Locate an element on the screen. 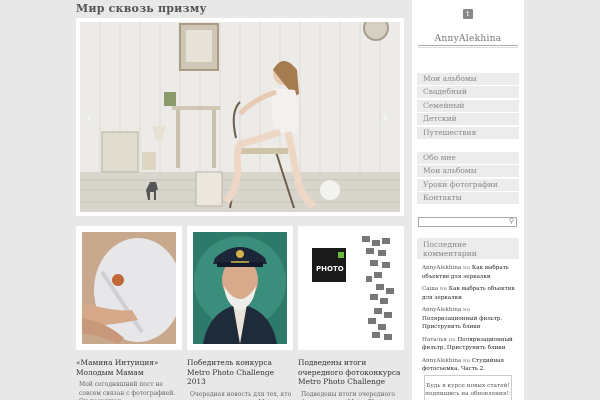 This screenshot has width=600, height=400. comment-author: Саша is located at coordinates (430, 289).